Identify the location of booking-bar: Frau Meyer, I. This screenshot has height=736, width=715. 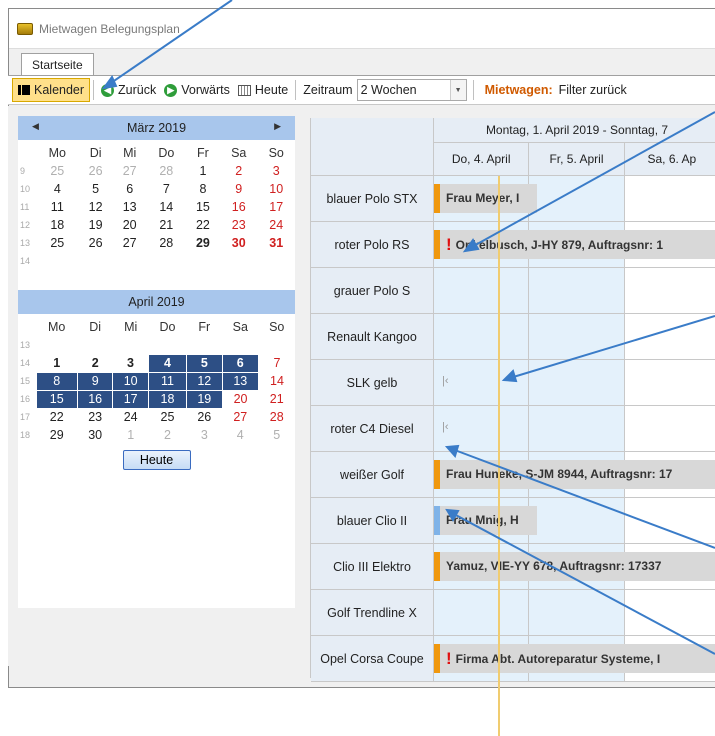
(485, 198).